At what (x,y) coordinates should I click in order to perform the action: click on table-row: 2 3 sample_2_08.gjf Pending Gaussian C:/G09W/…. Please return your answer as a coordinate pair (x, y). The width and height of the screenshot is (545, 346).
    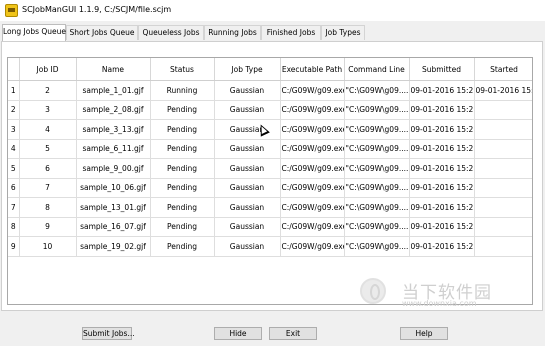
    Looking at the image, I should click on (270, 110).